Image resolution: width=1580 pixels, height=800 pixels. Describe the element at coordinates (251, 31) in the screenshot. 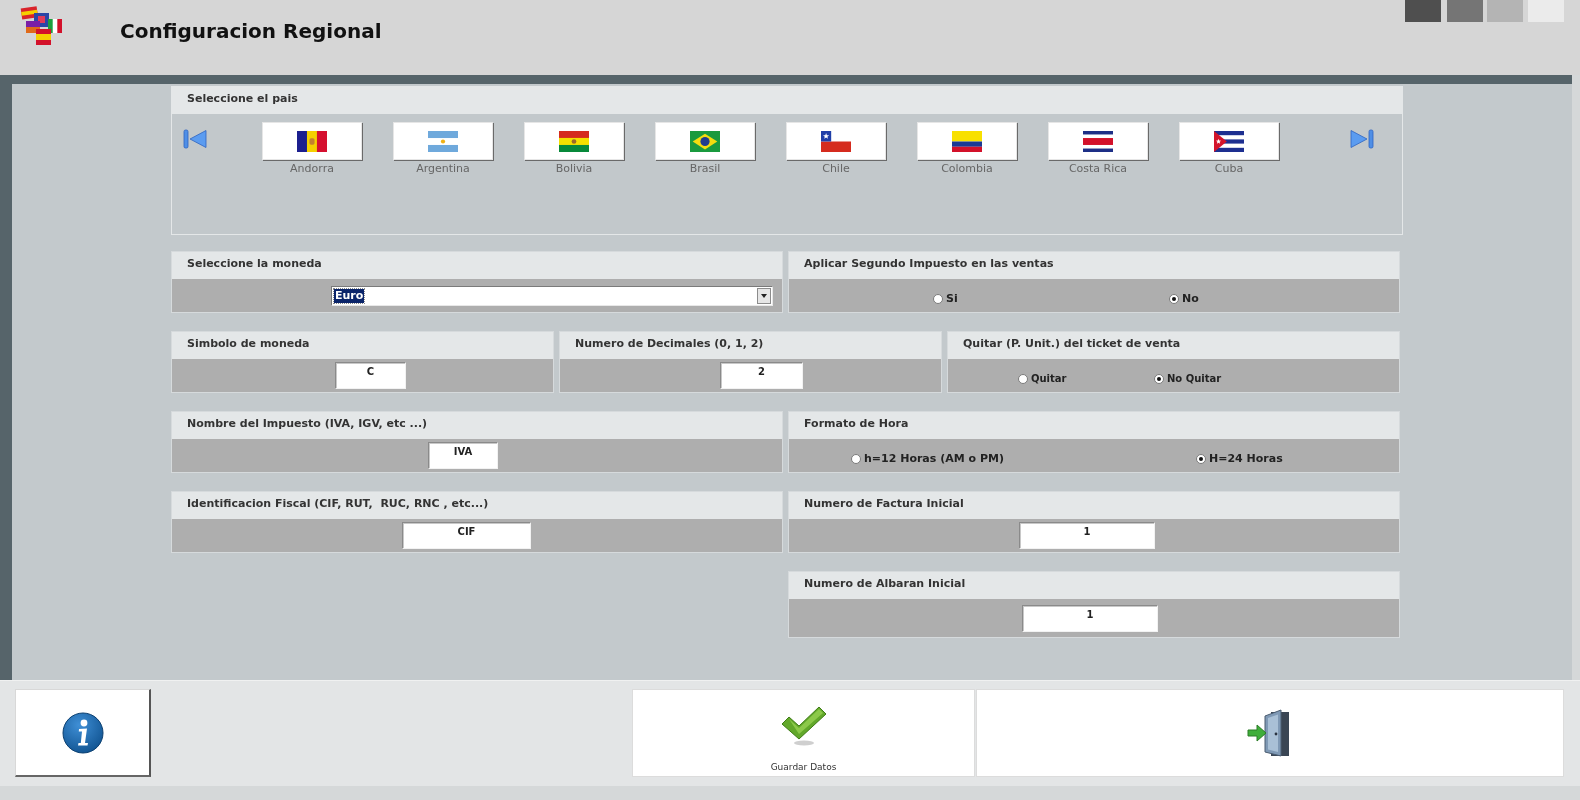

I see `window-title: Configuracion Regional` at that location.